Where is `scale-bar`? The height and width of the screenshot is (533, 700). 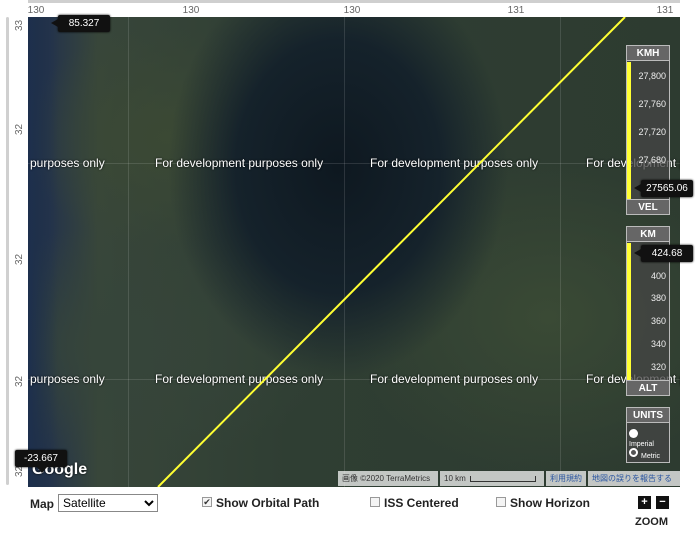 scale-bar is located at coordinates (502, 478).